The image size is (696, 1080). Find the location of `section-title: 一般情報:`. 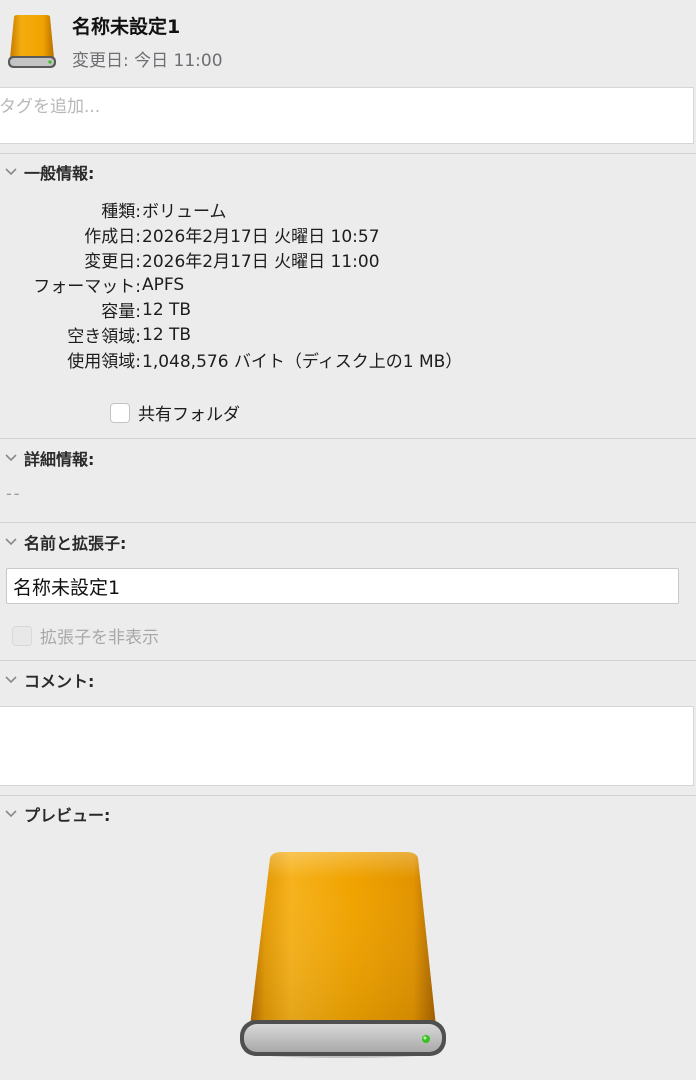

section-title: 一般情報: is located at coordinates (59, 173).